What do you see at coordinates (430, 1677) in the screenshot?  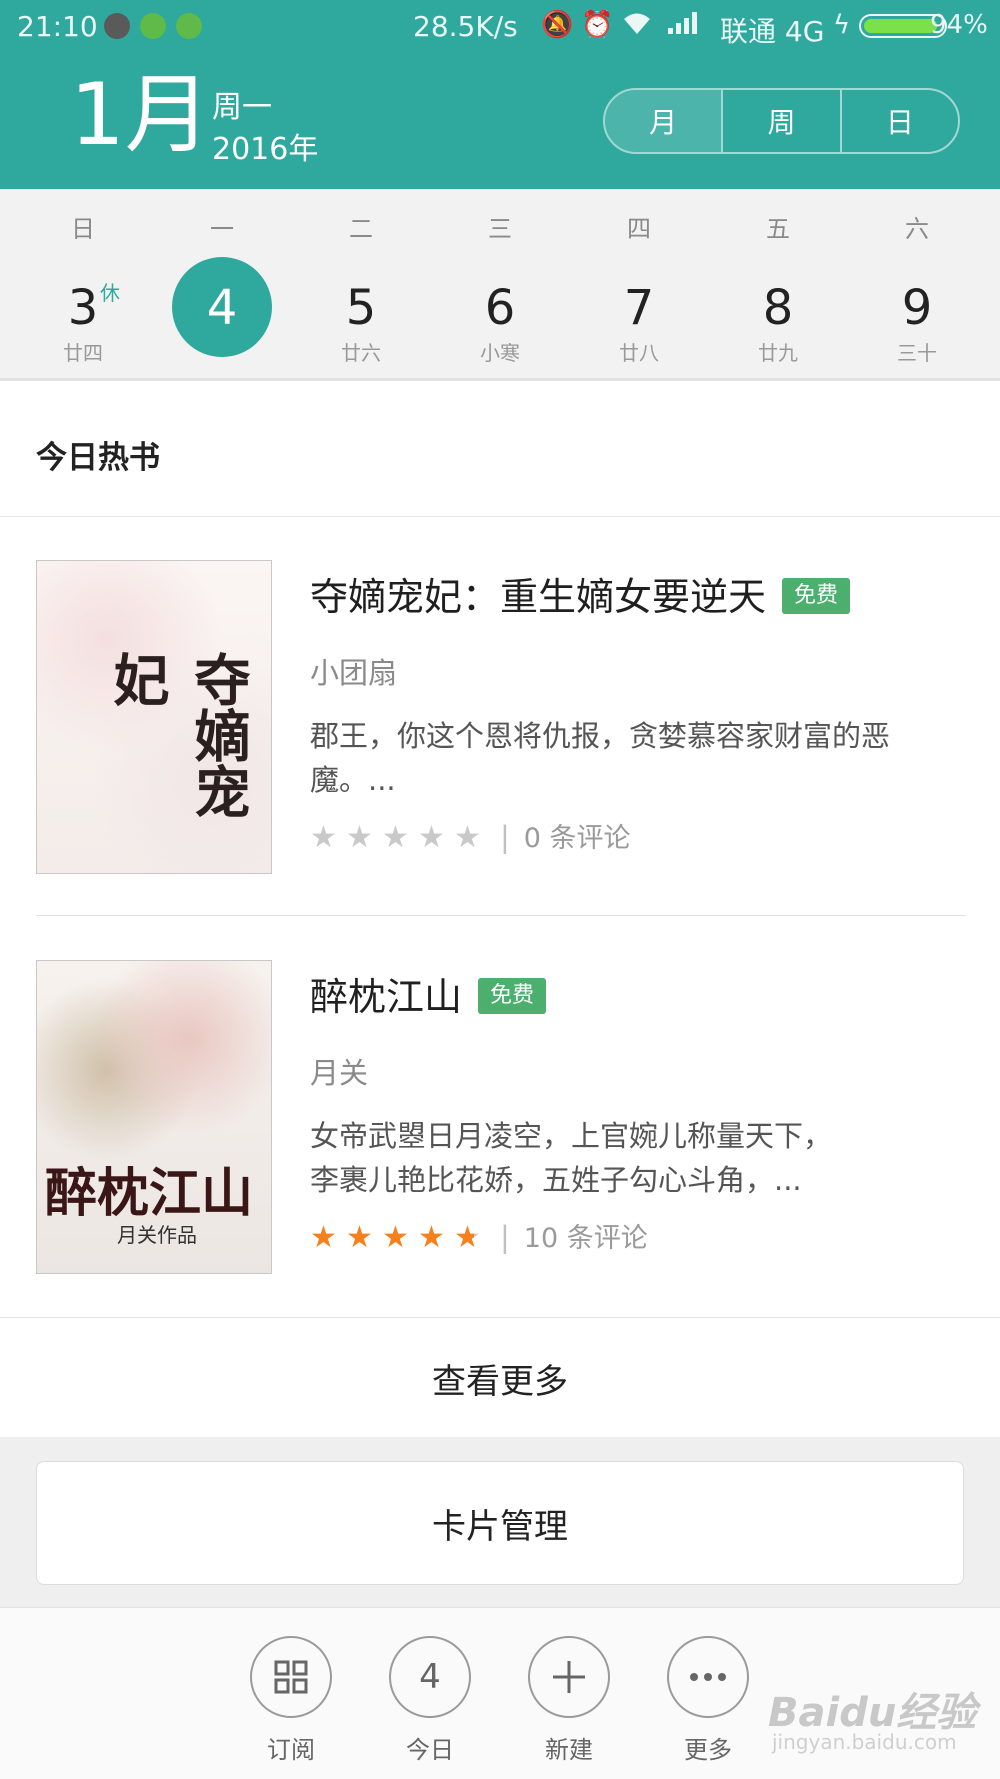 I see `today-icon: 4` at bounding box center [430, 1677].